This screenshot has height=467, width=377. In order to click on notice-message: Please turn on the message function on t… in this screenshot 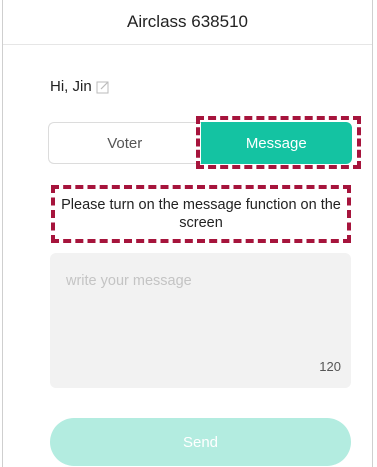, I will do `click(201, 214)`.